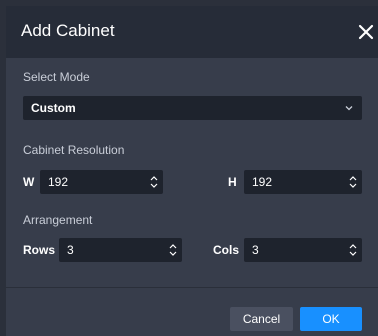  Describe the element at coordinates (262, 182) in the screenshot. I see `height-value: 192` at that location.